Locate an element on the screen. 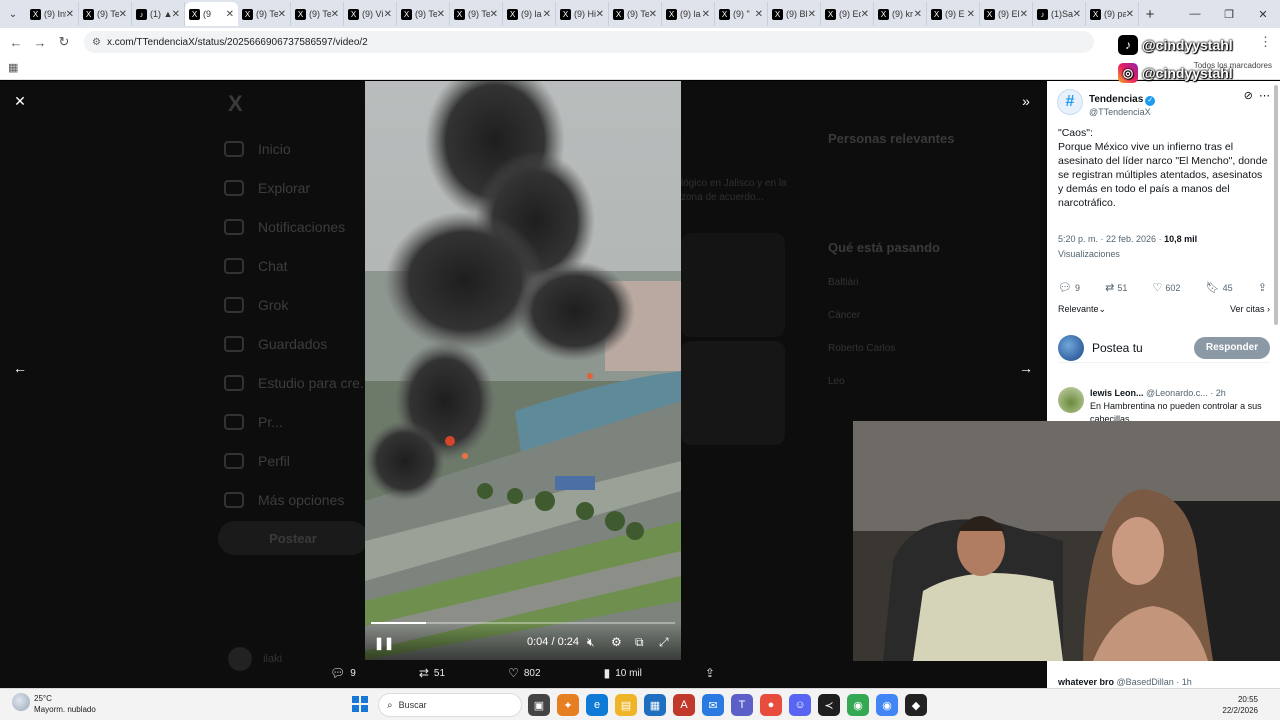 Image resolution: width=1280 pixels, height=720 pixels. reply-action: 💬︎ 9 is located at coordinates (343, 673).